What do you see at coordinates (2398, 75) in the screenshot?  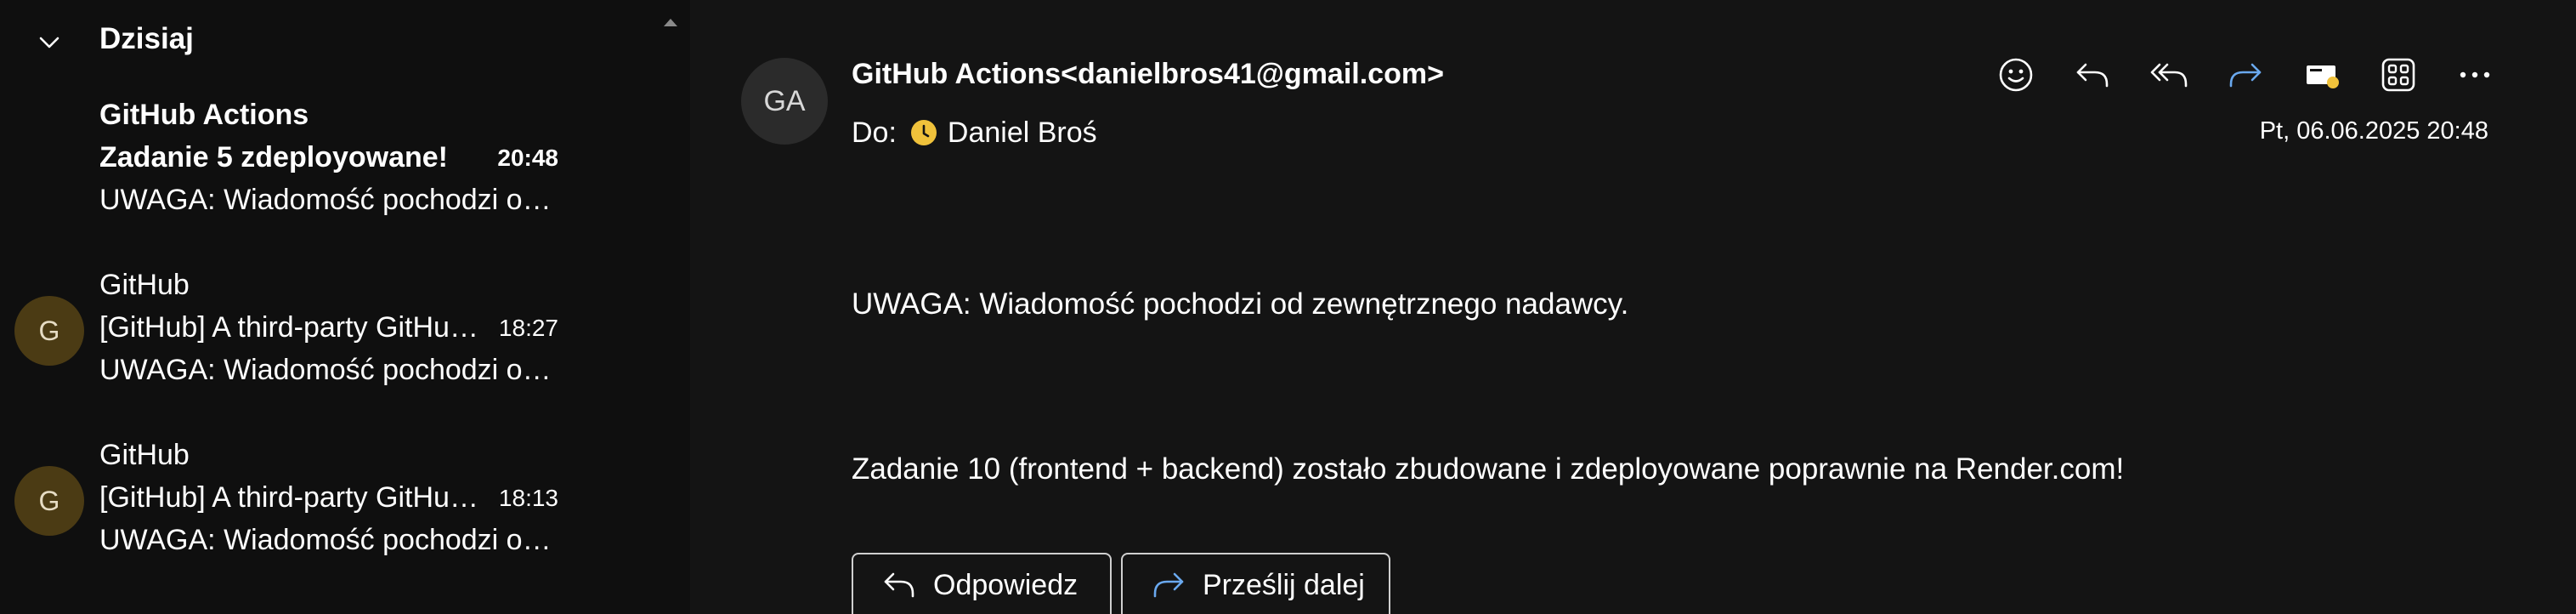 I see `grid-icon` at bounding box center [2398, 75].